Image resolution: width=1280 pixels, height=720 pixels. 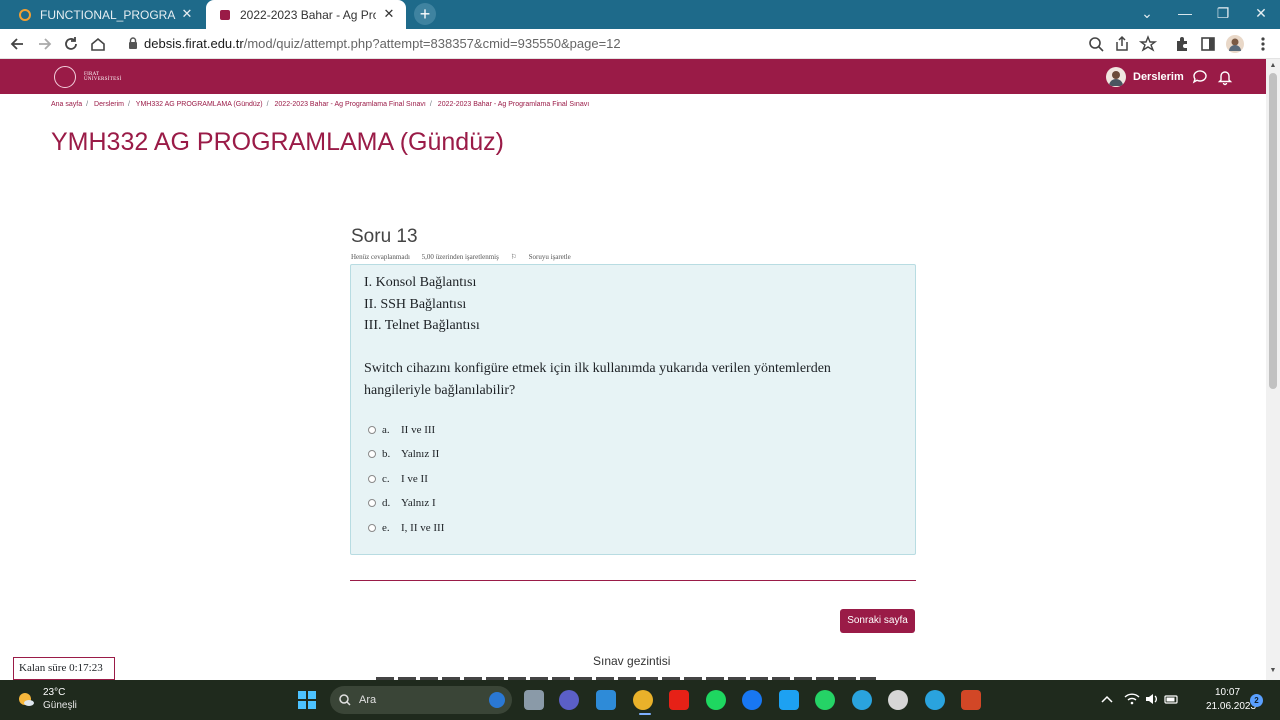 What do you see at coordinates (643, 700) in the screenshot?
I see `chrome-icon` at bounding box center [643, 700].